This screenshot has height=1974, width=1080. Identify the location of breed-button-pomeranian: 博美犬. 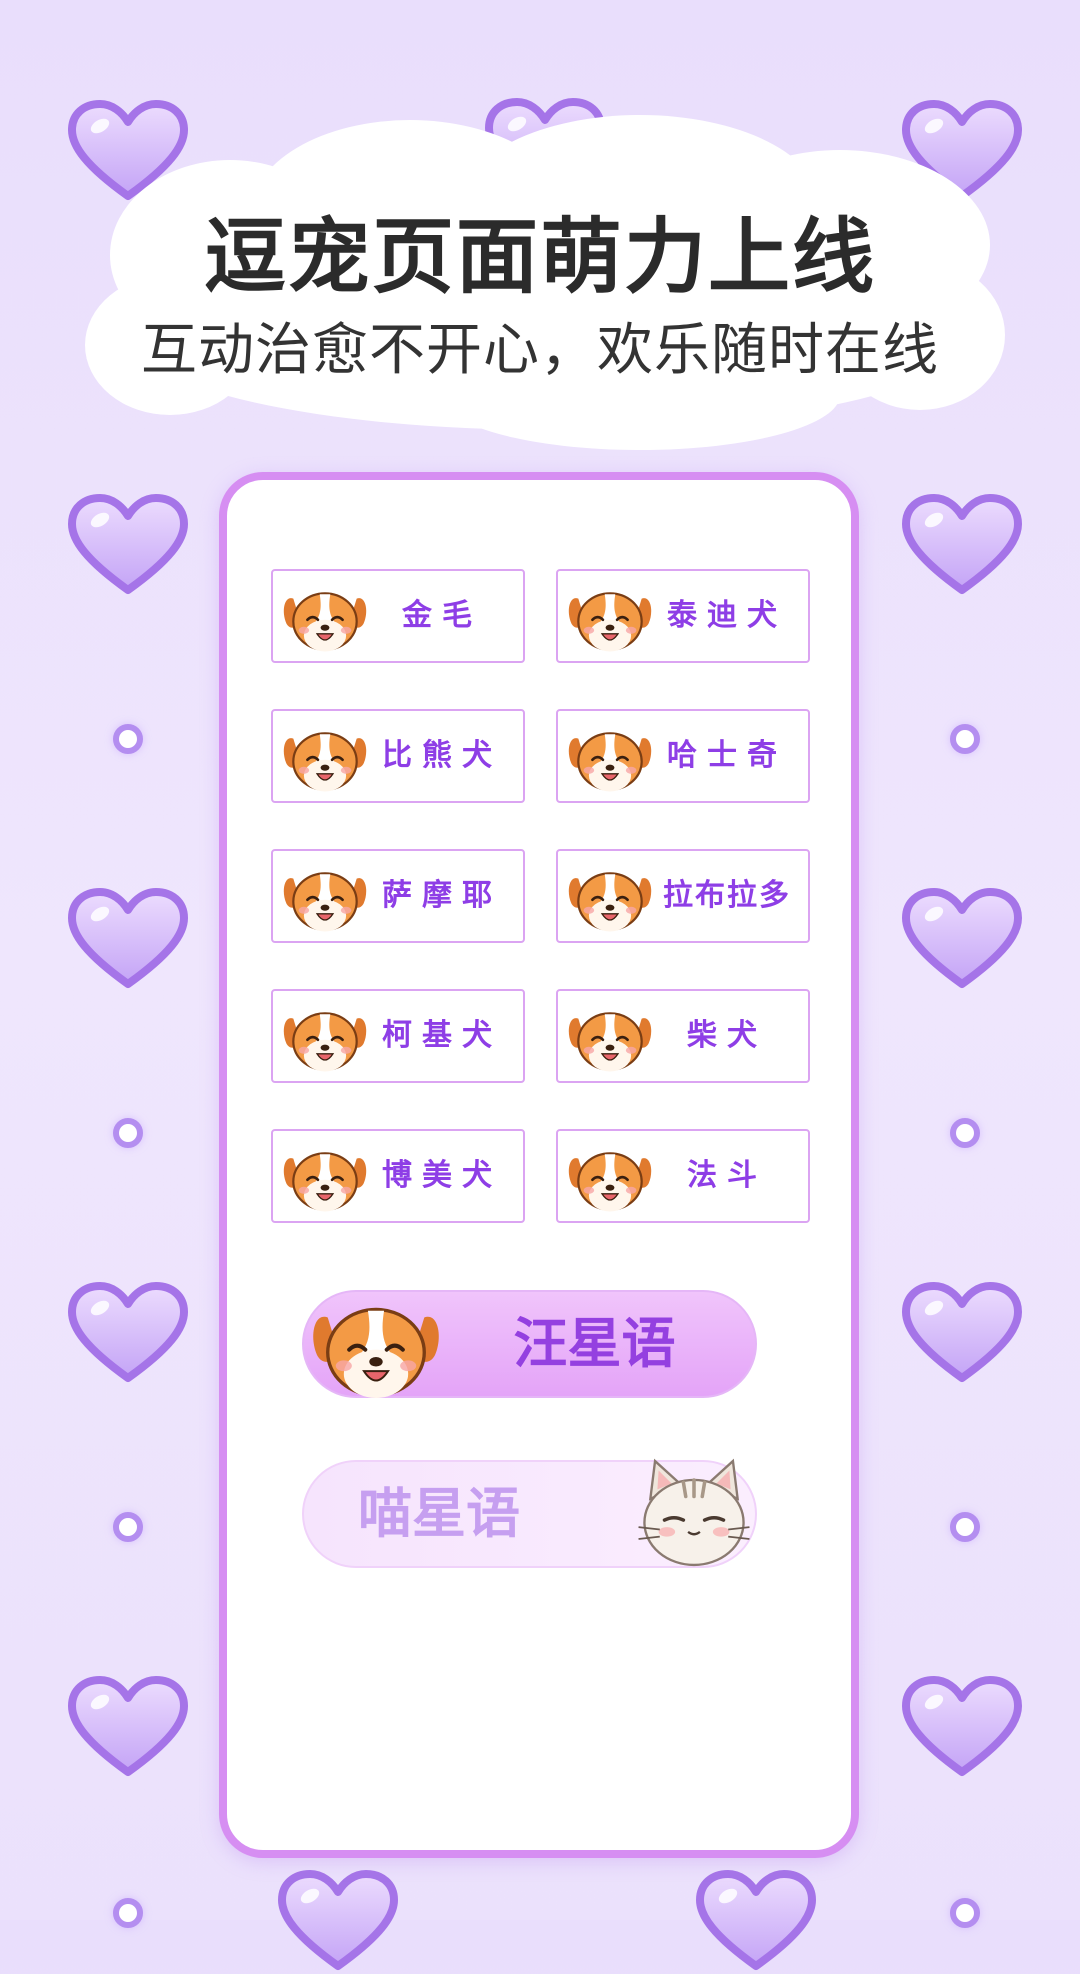
(398, 1176).